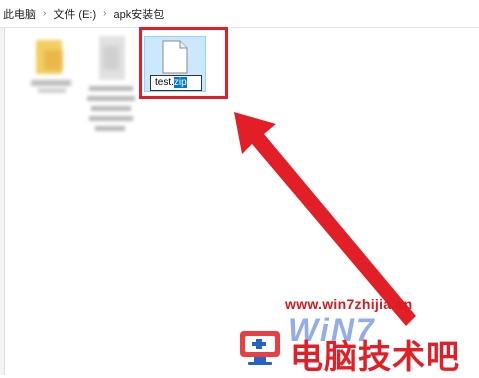 This screenshot has width=479, height=378. I want to click on blurred-folder-item, so click(53, 66).